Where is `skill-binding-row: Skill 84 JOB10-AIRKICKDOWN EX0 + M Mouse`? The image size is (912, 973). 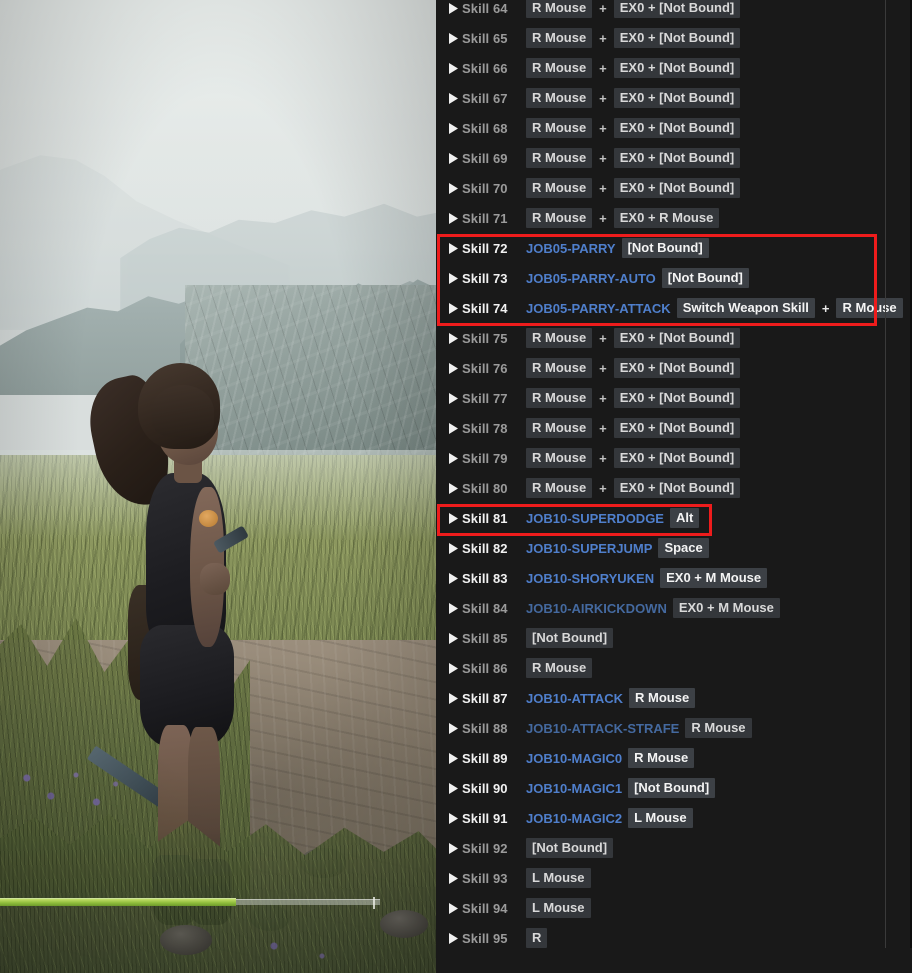 skill-binding-row: Skill 84 JOB10-AIRKICKDOWN EX0 + M Mouse is located at coordinates (661, 608).